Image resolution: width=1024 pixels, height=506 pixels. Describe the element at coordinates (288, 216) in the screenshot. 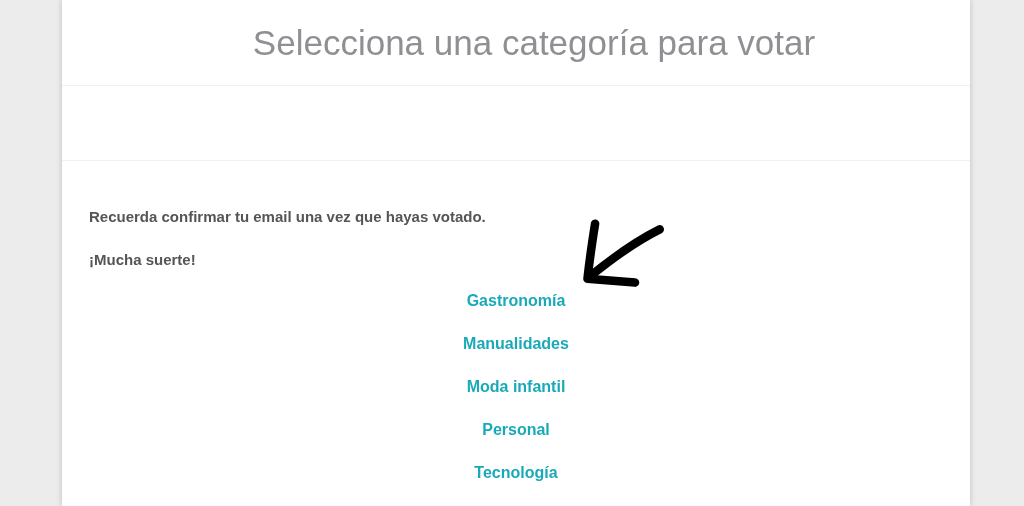

I see `message-text: Recuerda confirmar tu email una vez que hayas votado.` at that location.